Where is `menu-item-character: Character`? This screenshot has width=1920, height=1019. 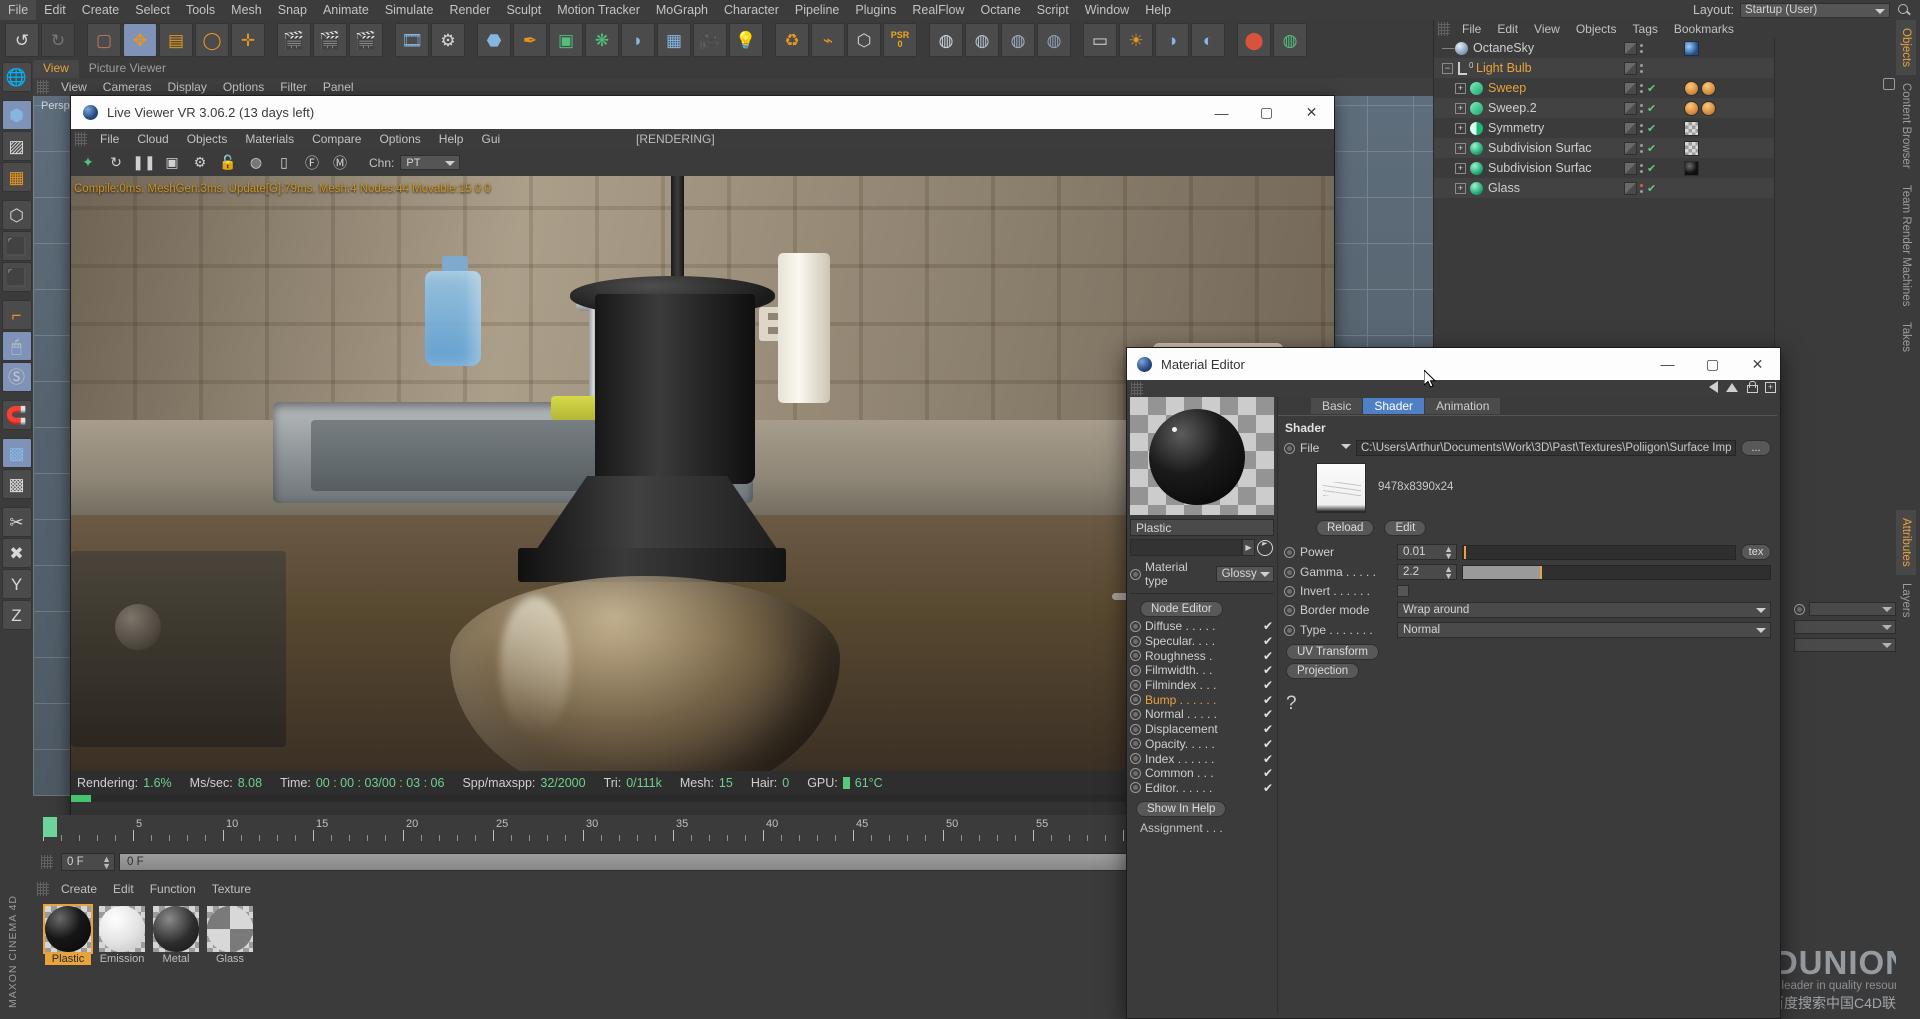 menu-item-character: Character is located at coordinates (751, 10).